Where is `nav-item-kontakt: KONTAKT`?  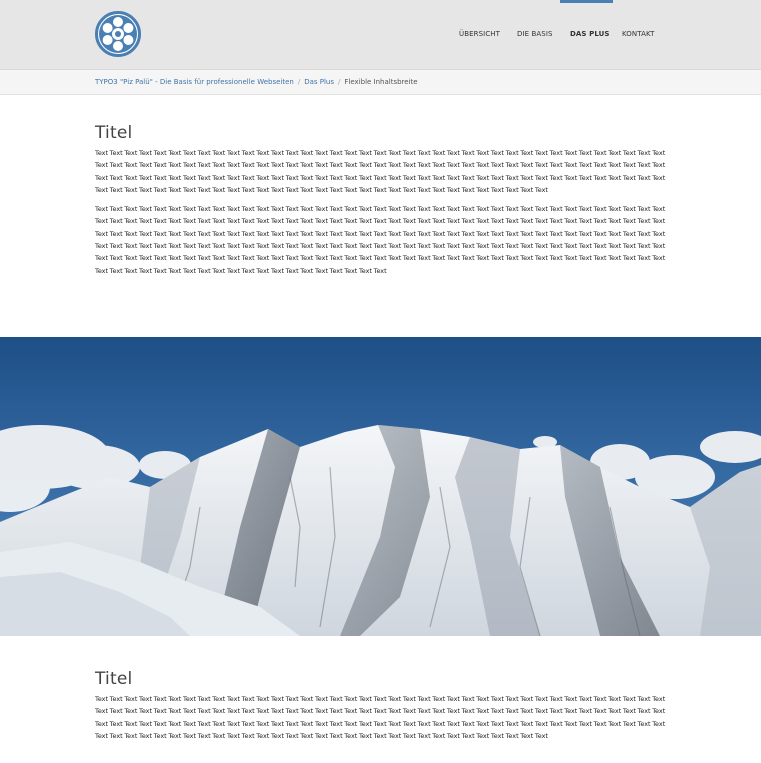 nav-item-kontakt: KONTAKT is located at coordinates (638, 34).